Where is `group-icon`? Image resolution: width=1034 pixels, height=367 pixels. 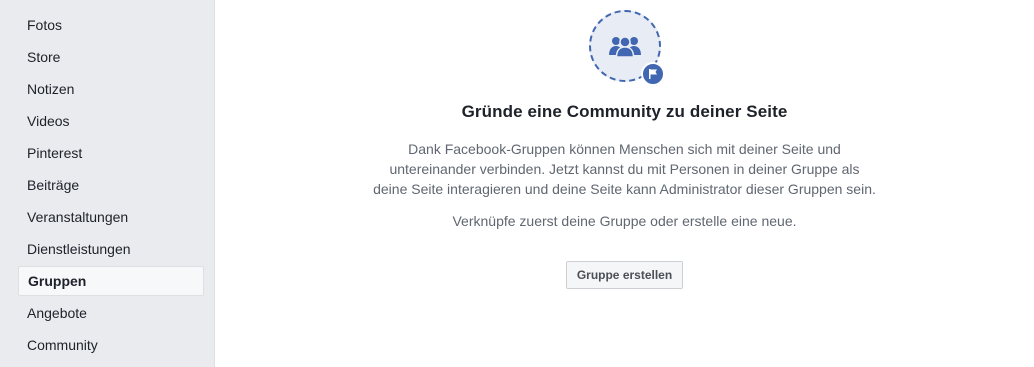
group-icon is located at coordinates (624, 46).